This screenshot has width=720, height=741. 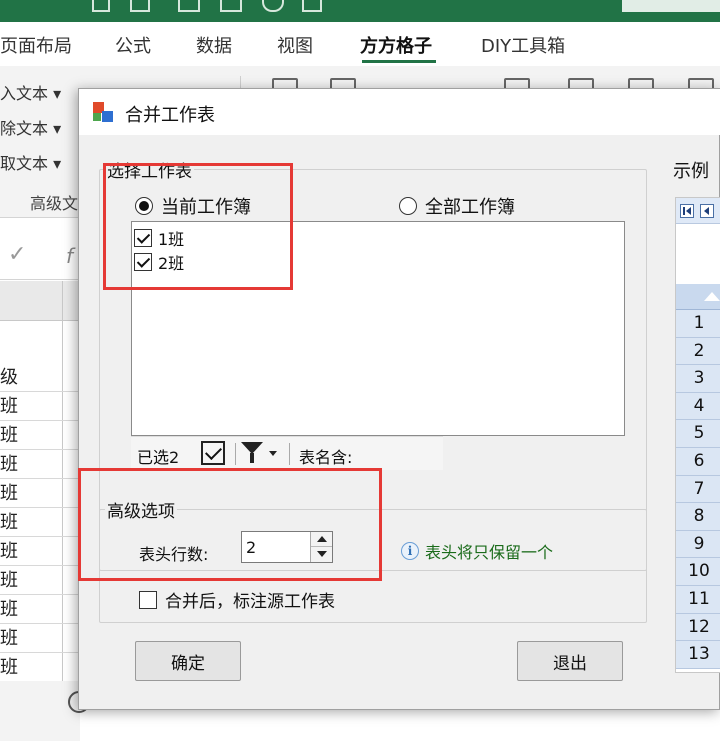 I want to click on table-icon, so click(x=231, y=6).